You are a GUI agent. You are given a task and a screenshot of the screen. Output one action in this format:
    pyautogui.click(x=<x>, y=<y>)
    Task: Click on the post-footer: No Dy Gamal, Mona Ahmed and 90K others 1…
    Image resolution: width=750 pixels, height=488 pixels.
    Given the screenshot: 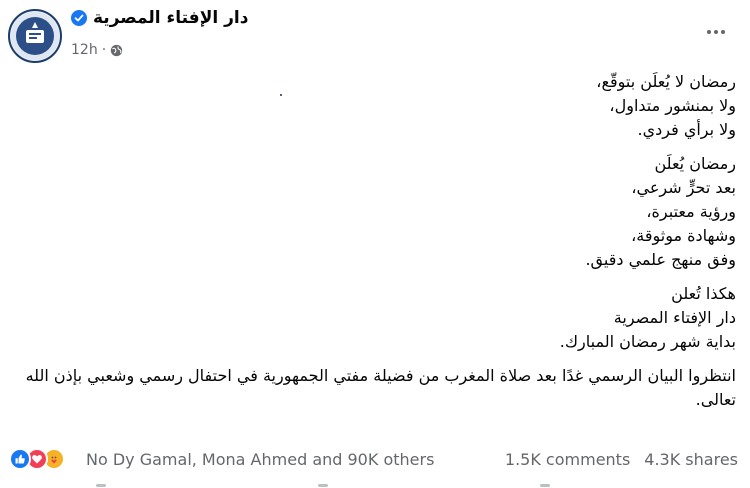 What is the action you would take?
    pyautogui.click(x=375, y=463)
    